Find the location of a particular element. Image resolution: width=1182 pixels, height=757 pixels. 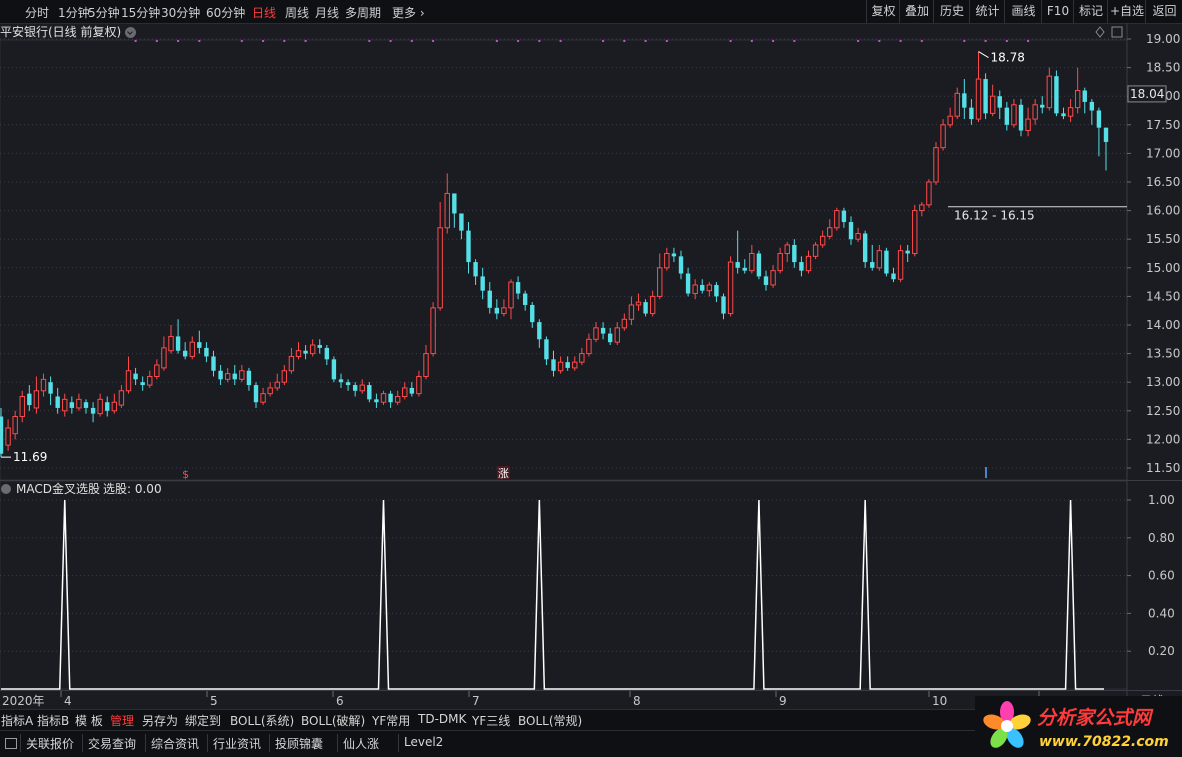

indicator-tab-9: TD-DMK is located at coordinates (442, 719).